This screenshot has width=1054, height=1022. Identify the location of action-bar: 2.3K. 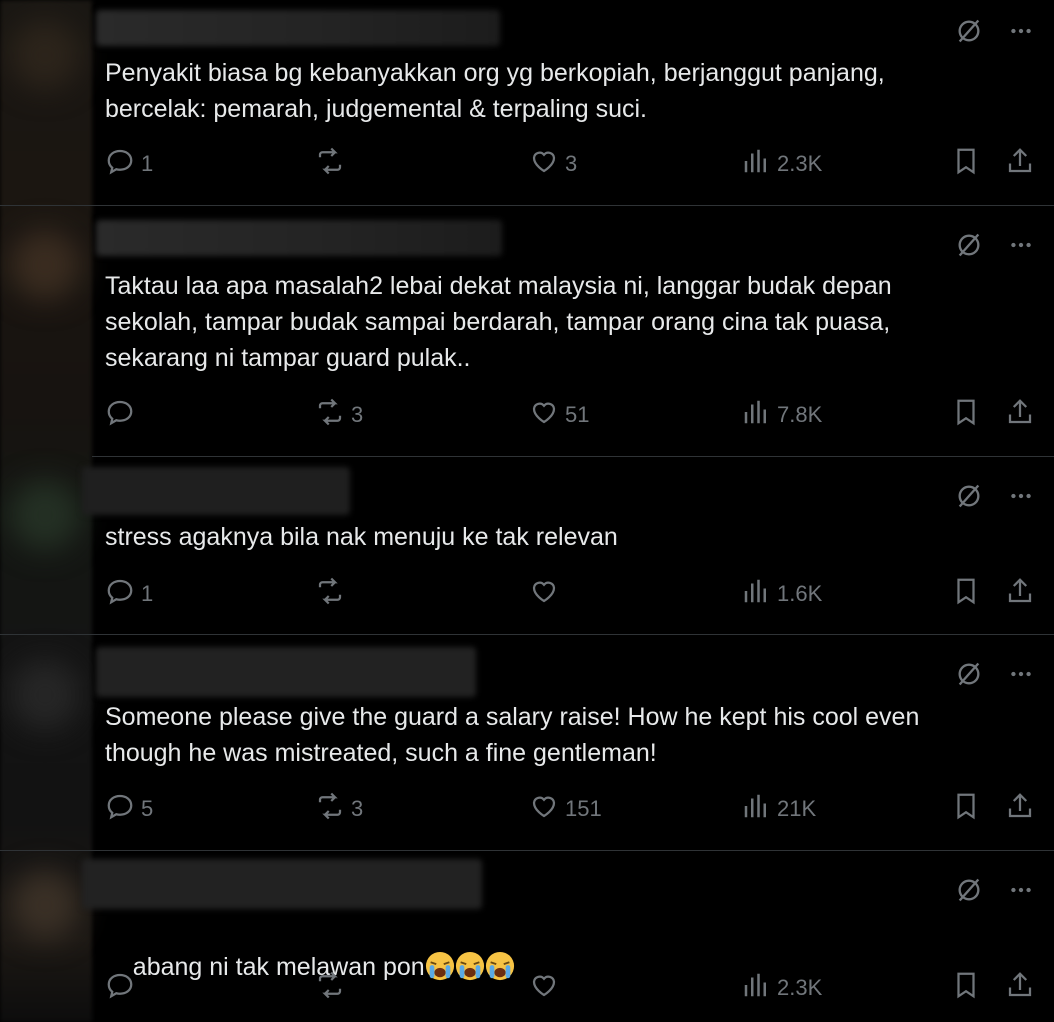
(571, 988).